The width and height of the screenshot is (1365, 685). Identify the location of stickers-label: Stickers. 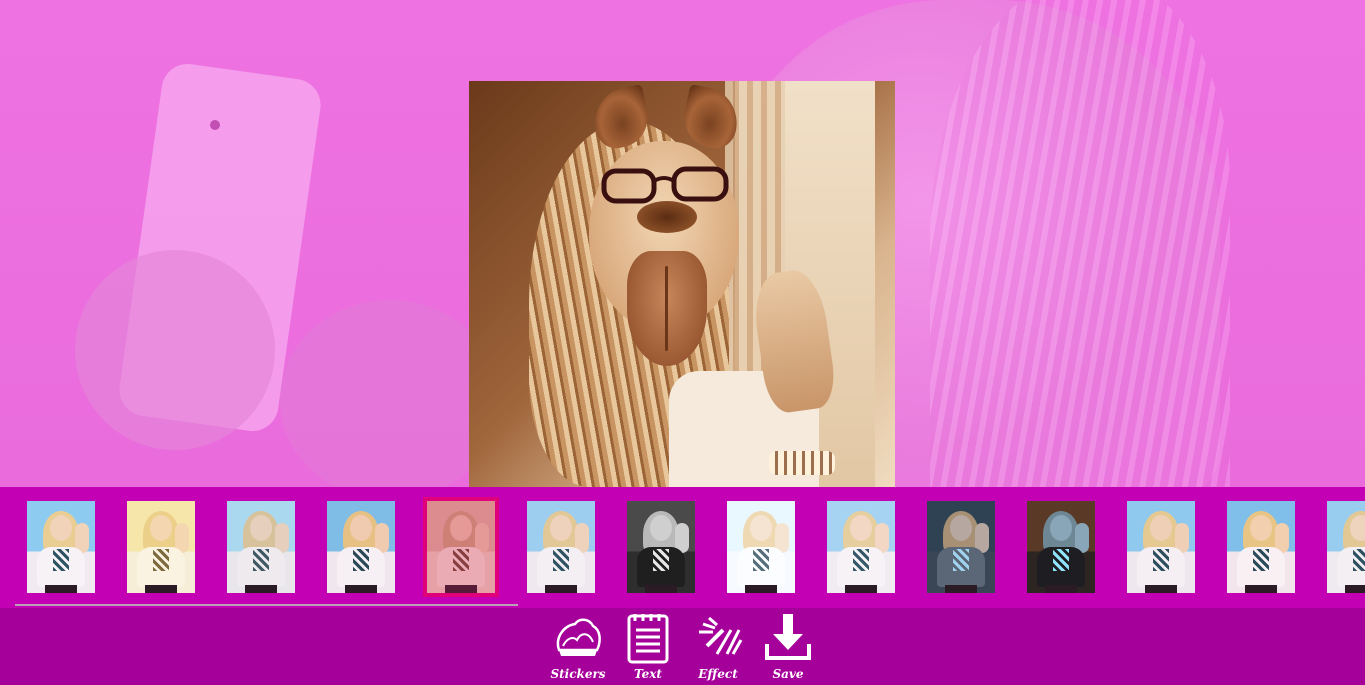
(578, 674).